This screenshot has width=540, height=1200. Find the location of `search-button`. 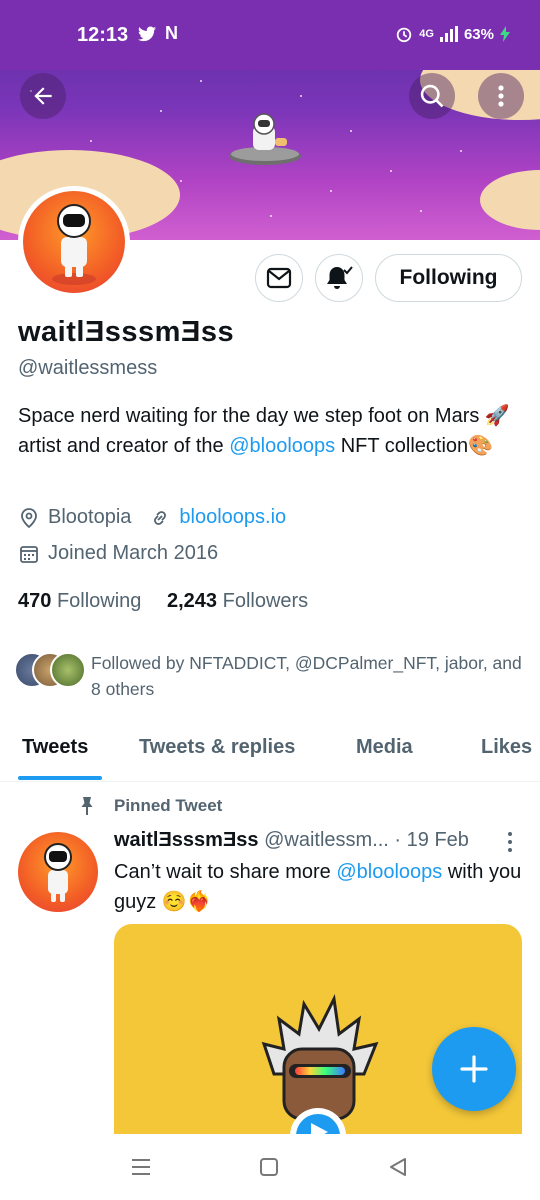

search-button is located at coordinates (432, 96).